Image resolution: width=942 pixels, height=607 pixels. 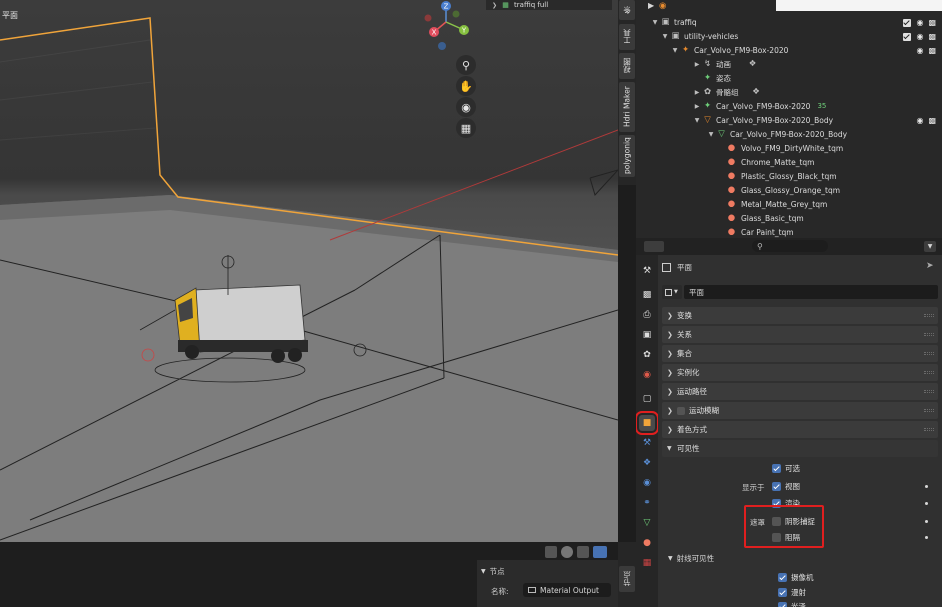 I want to click on overlay-icon, so click(x=567, y=552).